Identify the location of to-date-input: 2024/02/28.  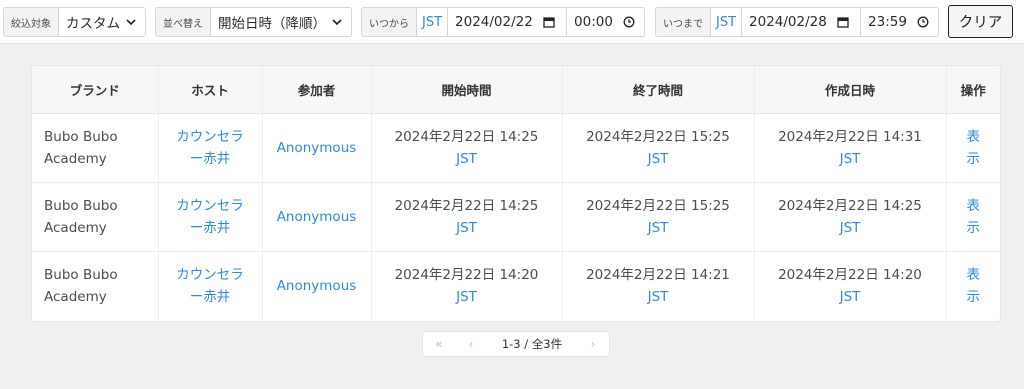
(801, 22).